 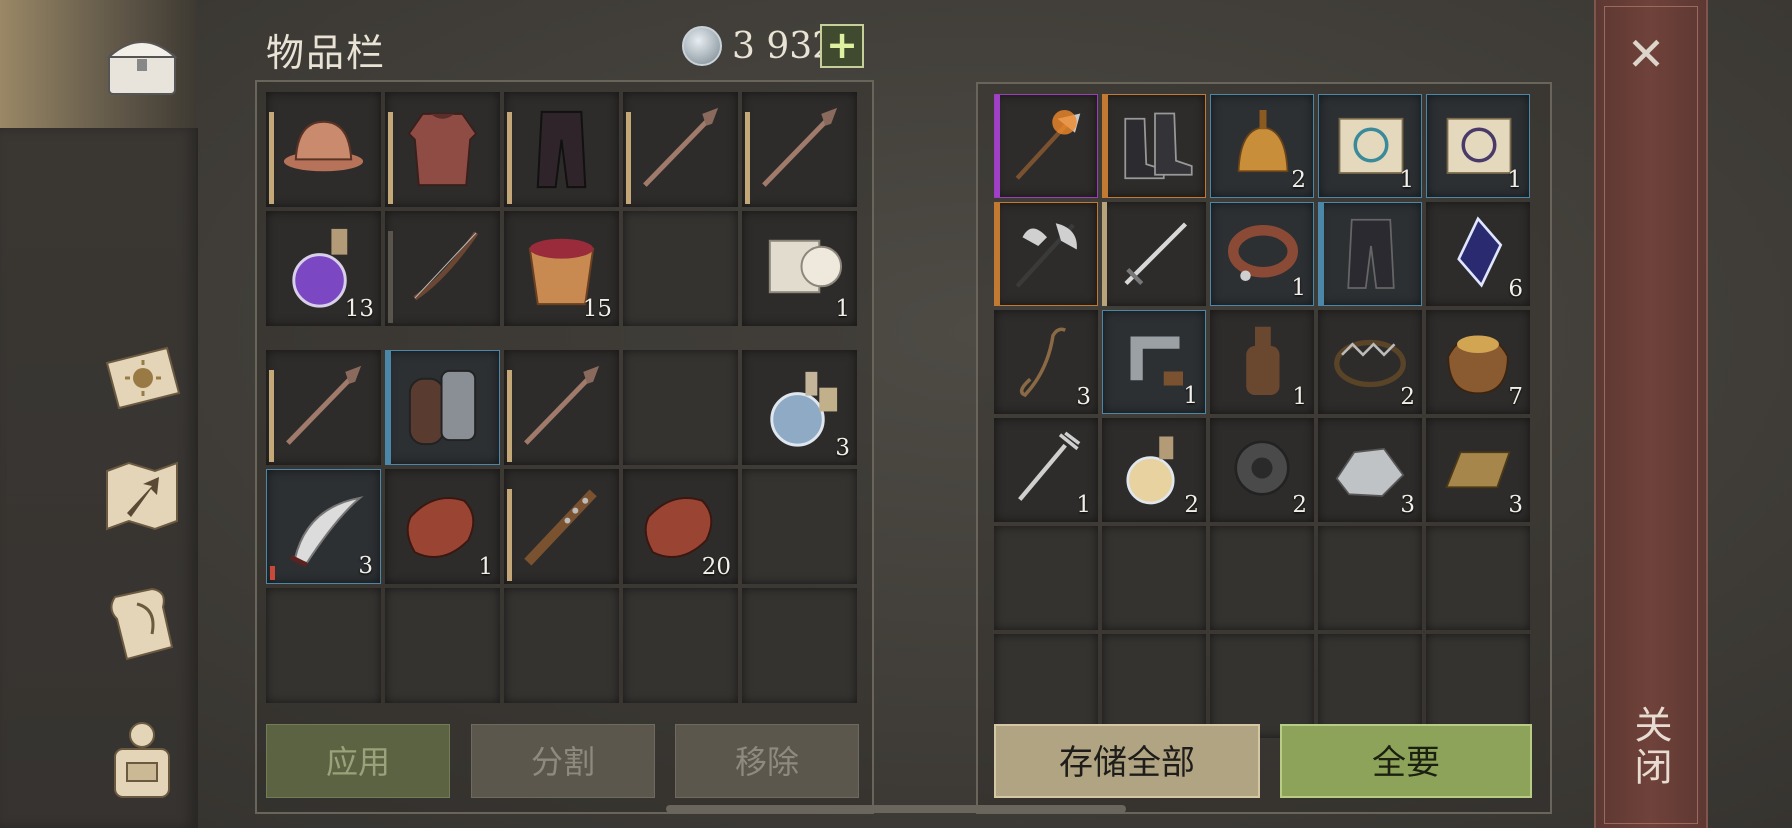 What do you see at coordinates (142, 624) in the screenshot?
I see `scroll-quill-icon` at bounding box center [142, 624].